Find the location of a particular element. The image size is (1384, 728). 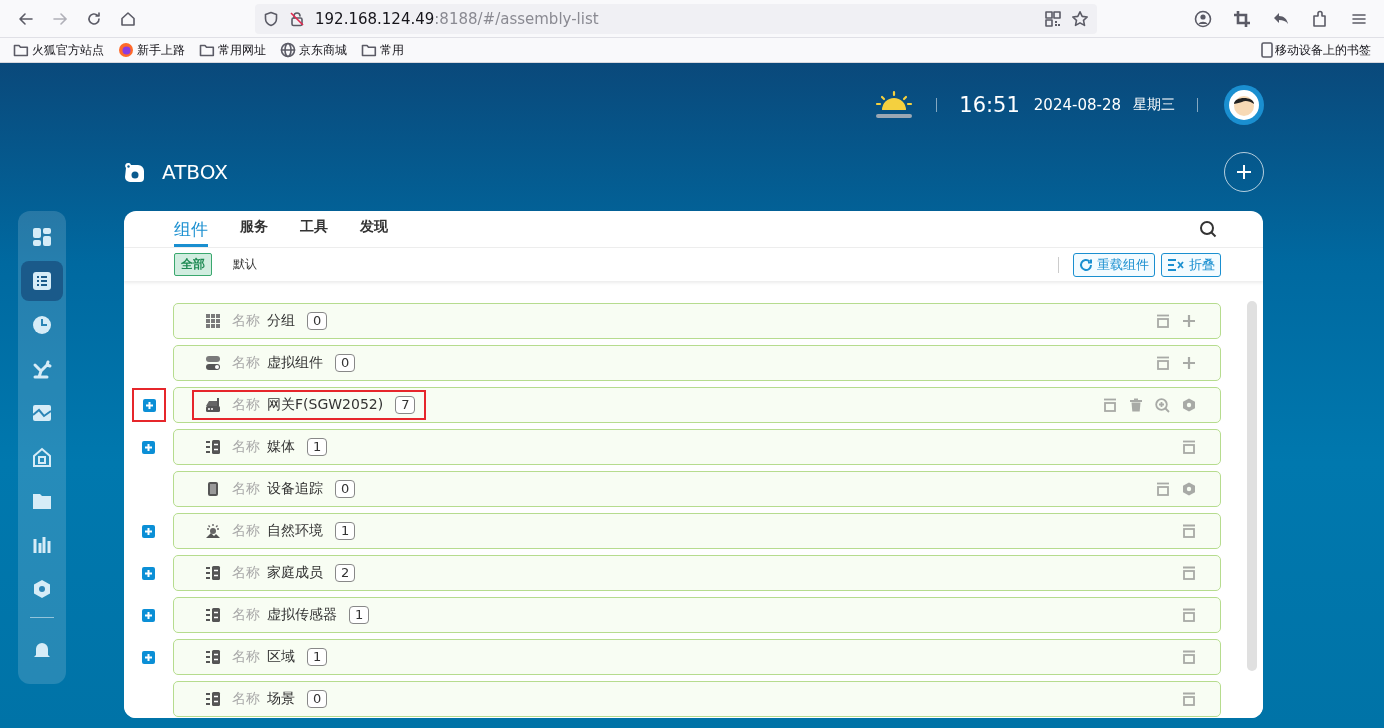

toolbar-button: 折叠 is located at coordinates (1191, 264).